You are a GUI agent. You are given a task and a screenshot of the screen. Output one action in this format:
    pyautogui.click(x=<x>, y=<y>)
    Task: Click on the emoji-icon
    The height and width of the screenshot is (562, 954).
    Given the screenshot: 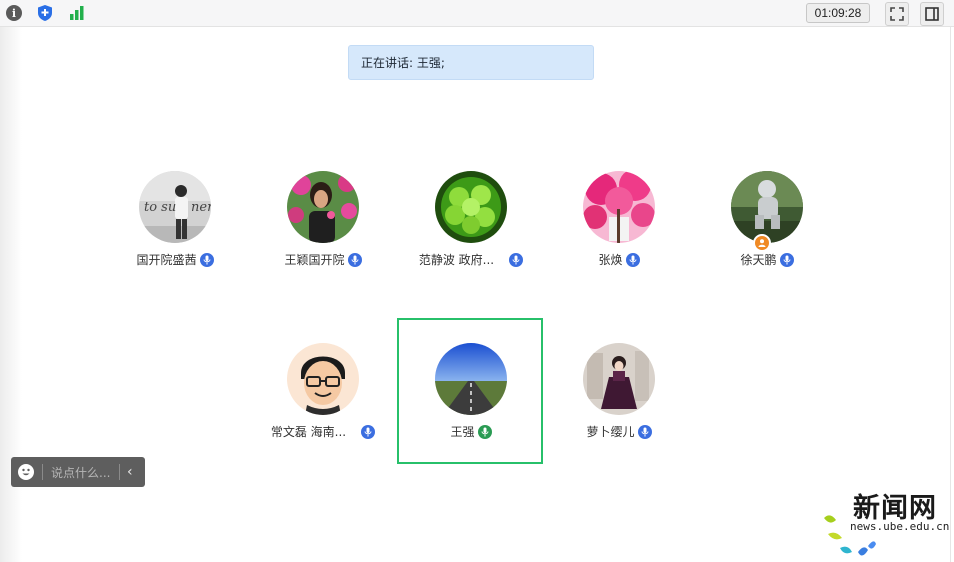 What is the action you would take?
    pyautogui.click(x=26, y=472)
    